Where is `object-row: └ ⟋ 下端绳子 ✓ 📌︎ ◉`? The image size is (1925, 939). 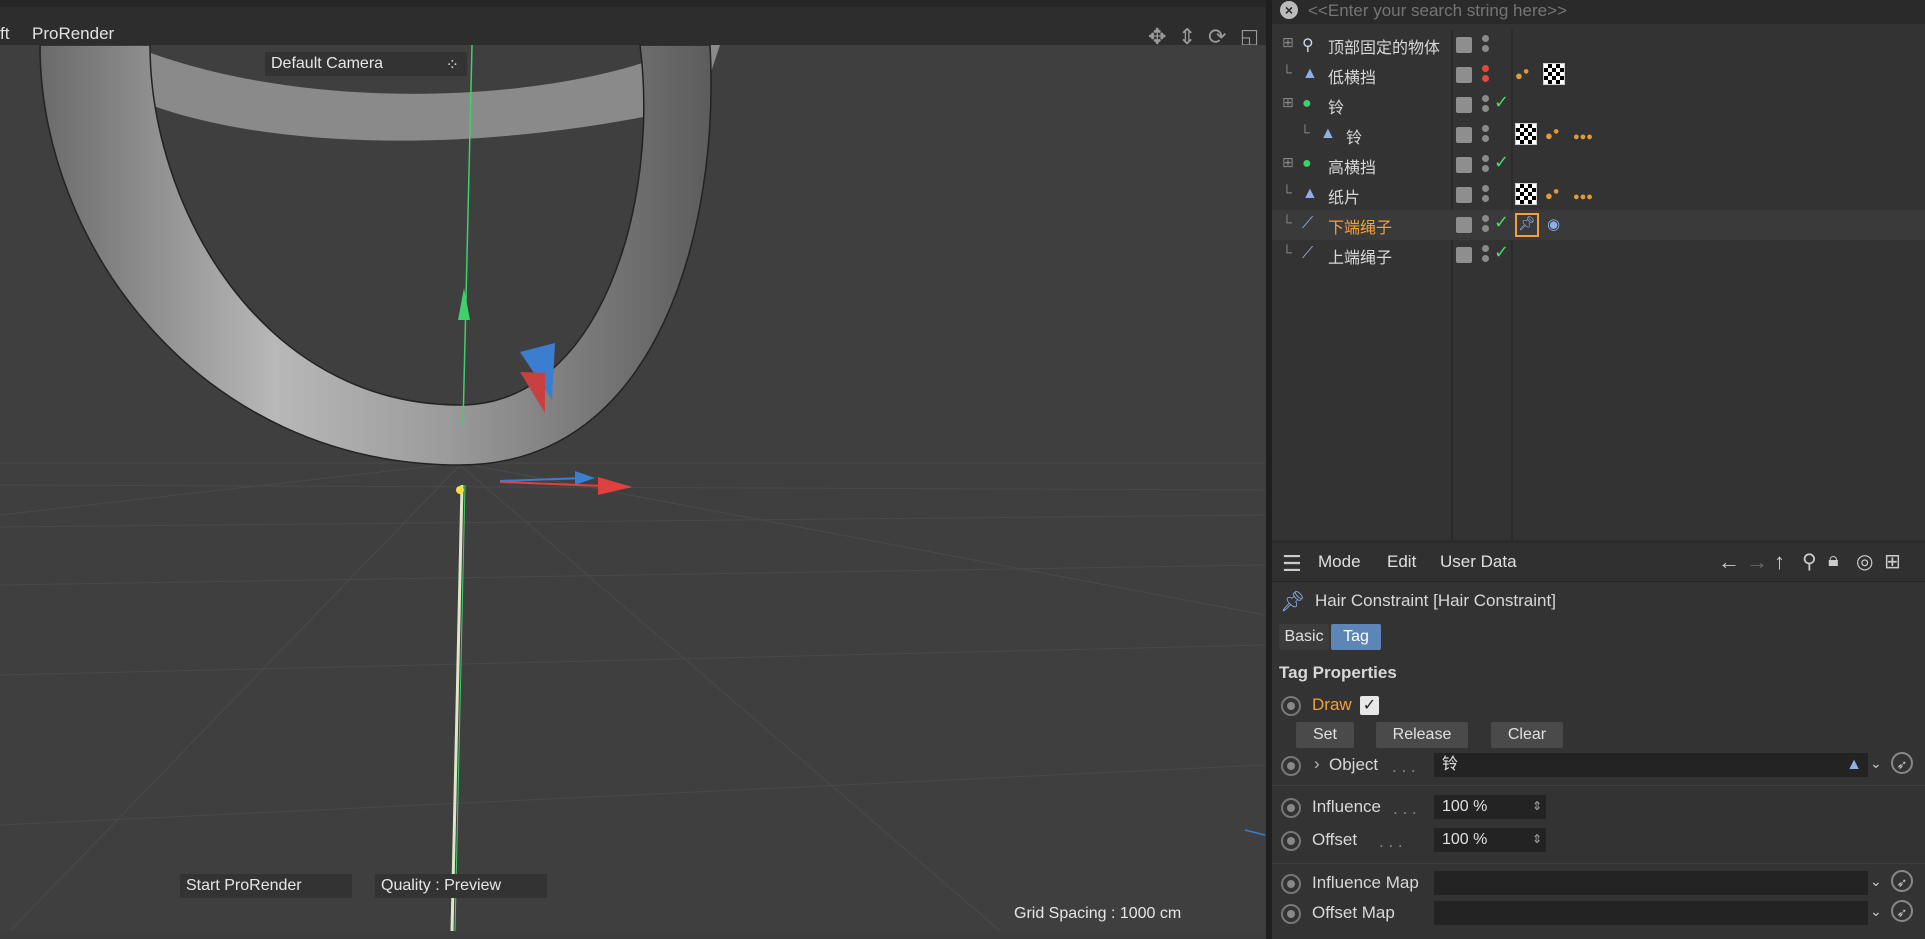
object-row: └ ⟋ 下端绳子 ✓ 📌︎ ◉ is located at coordinates (1598, 225).